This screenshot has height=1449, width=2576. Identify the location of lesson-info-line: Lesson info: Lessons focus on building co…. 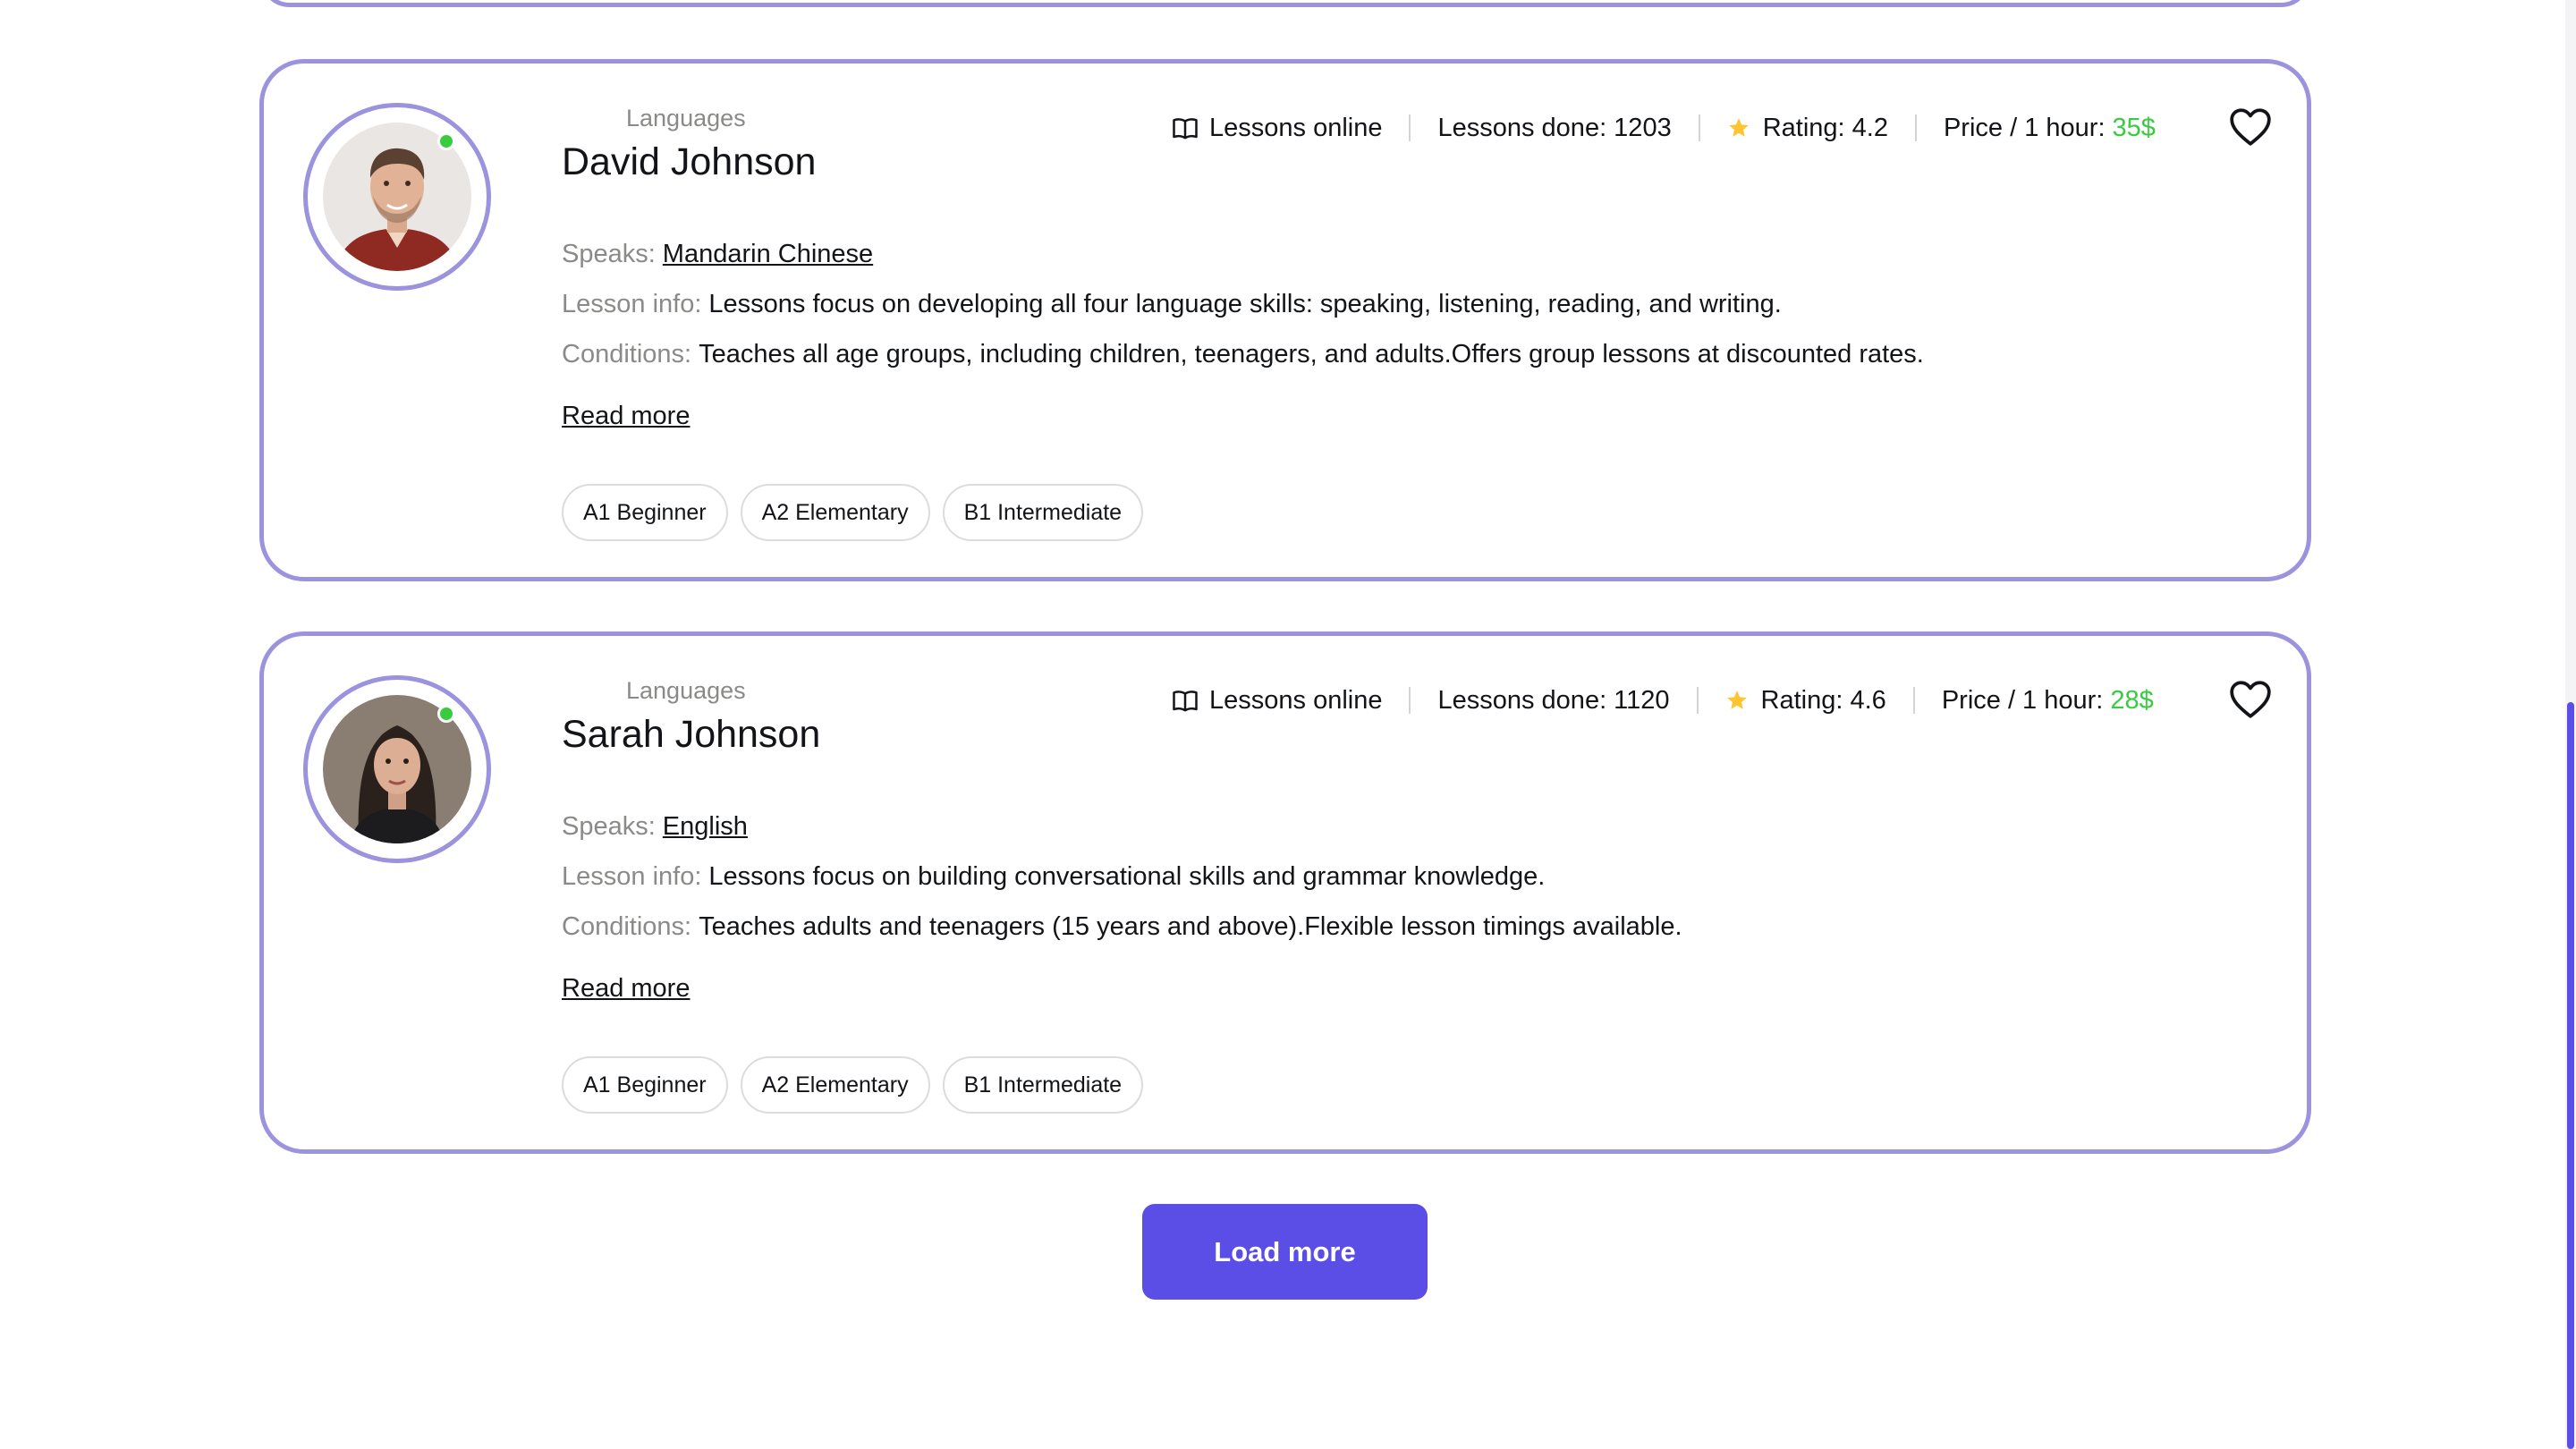
(1053, 877).